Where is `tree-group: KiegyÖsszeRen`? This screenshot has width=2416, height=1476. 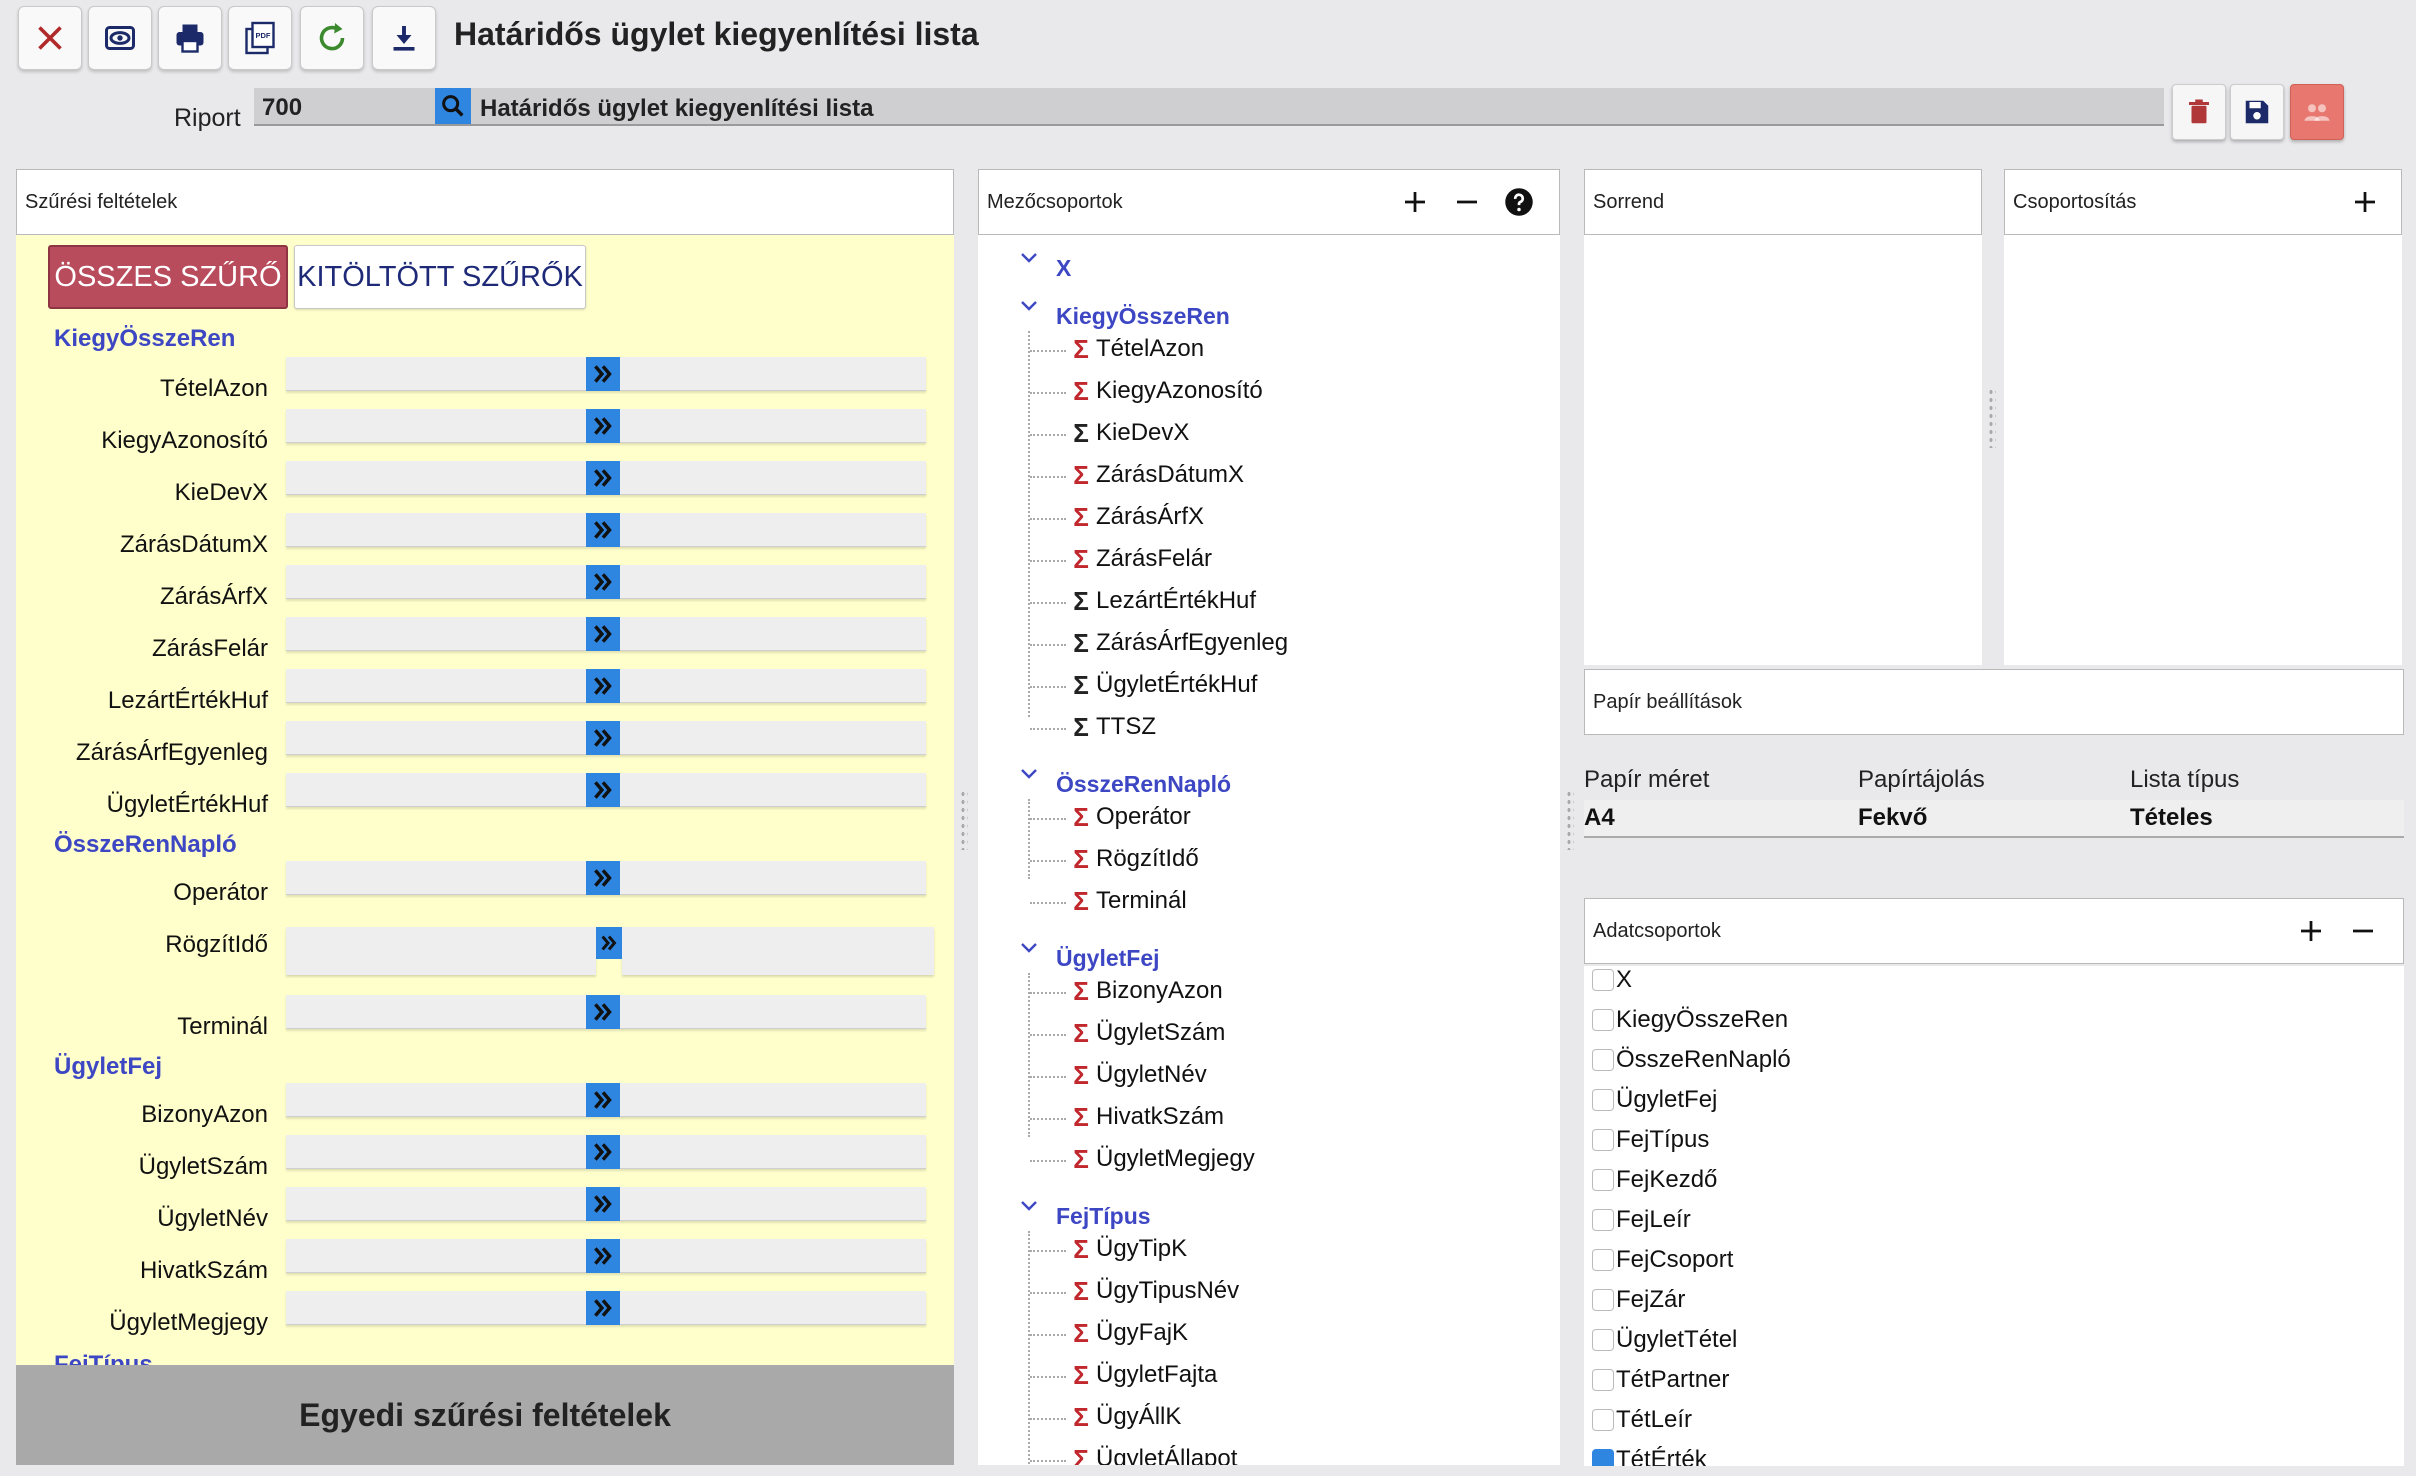 tree-group: KiegyÖsszeRen is located at coordinates (1143, 316).